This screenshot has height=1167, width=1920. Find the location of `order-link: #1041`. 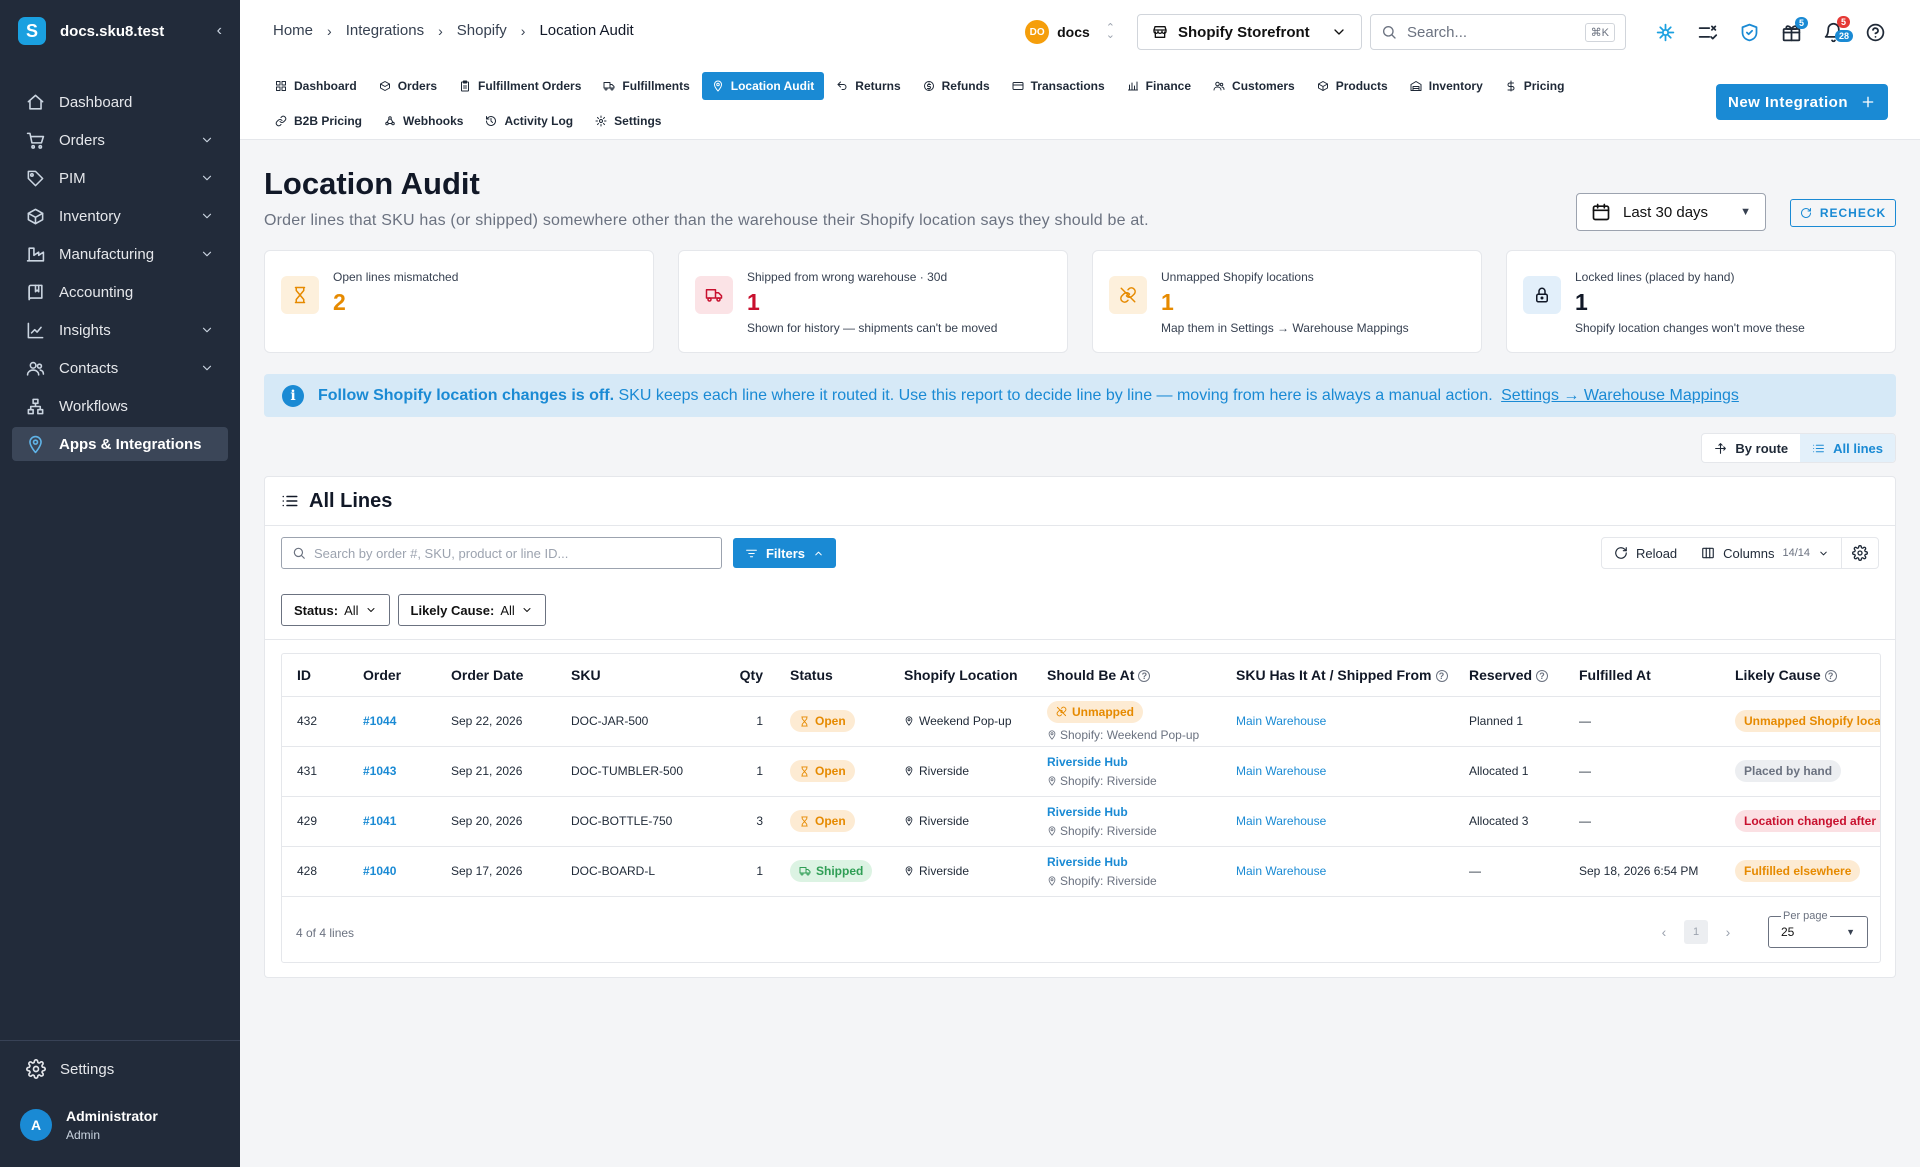

order-link: #1041 is located at coordinates (379, 821).